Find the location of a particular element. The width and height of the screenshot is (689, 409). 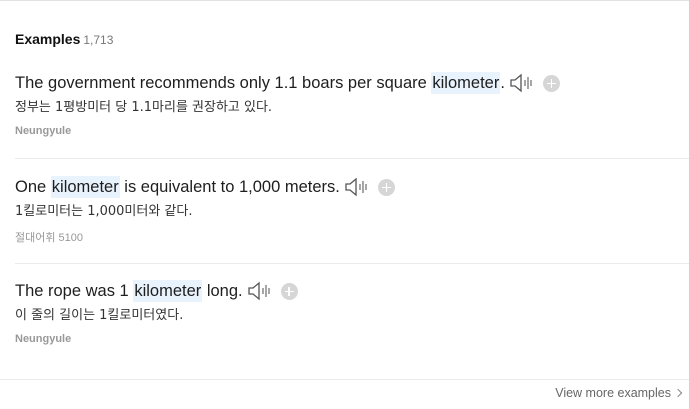

top-divider is located at coordinates (344, 0).